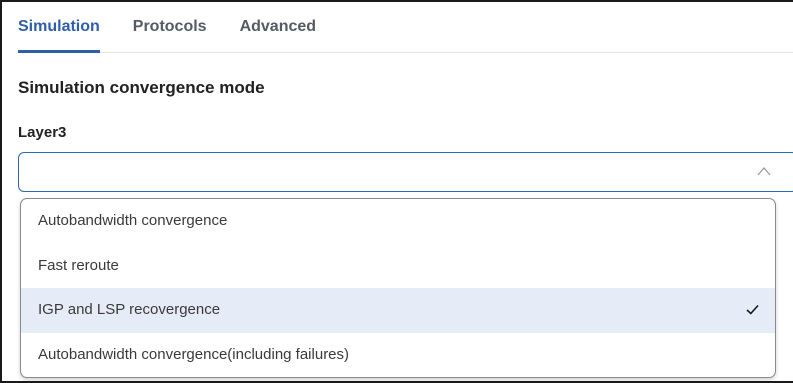  Describe the element at coordinates (170, 26) in the screenshot. I see `tab-protocols: Protocols` at that location.